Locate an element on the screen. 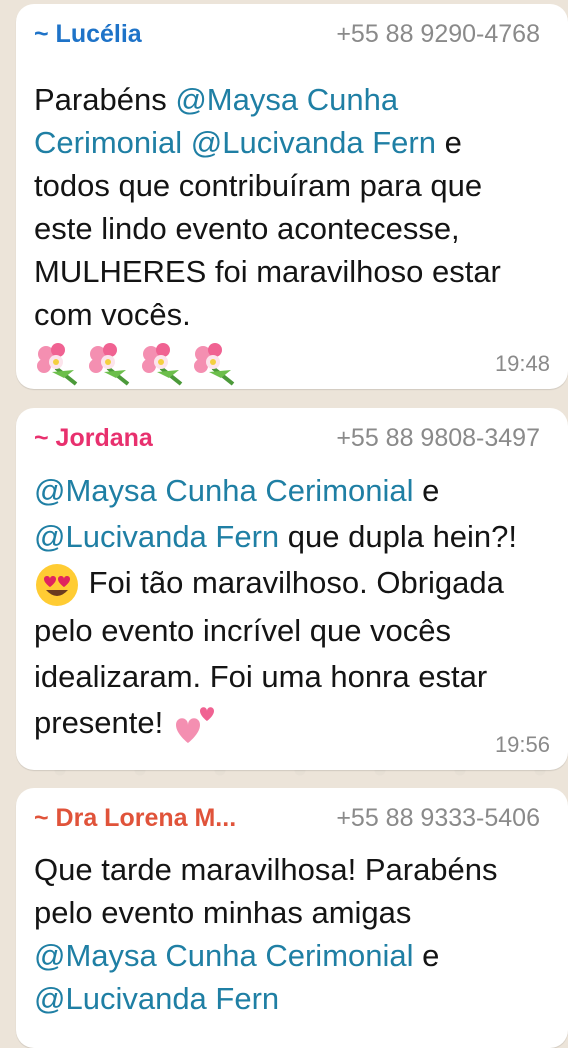  text-part is located at coordinates (186, 142).